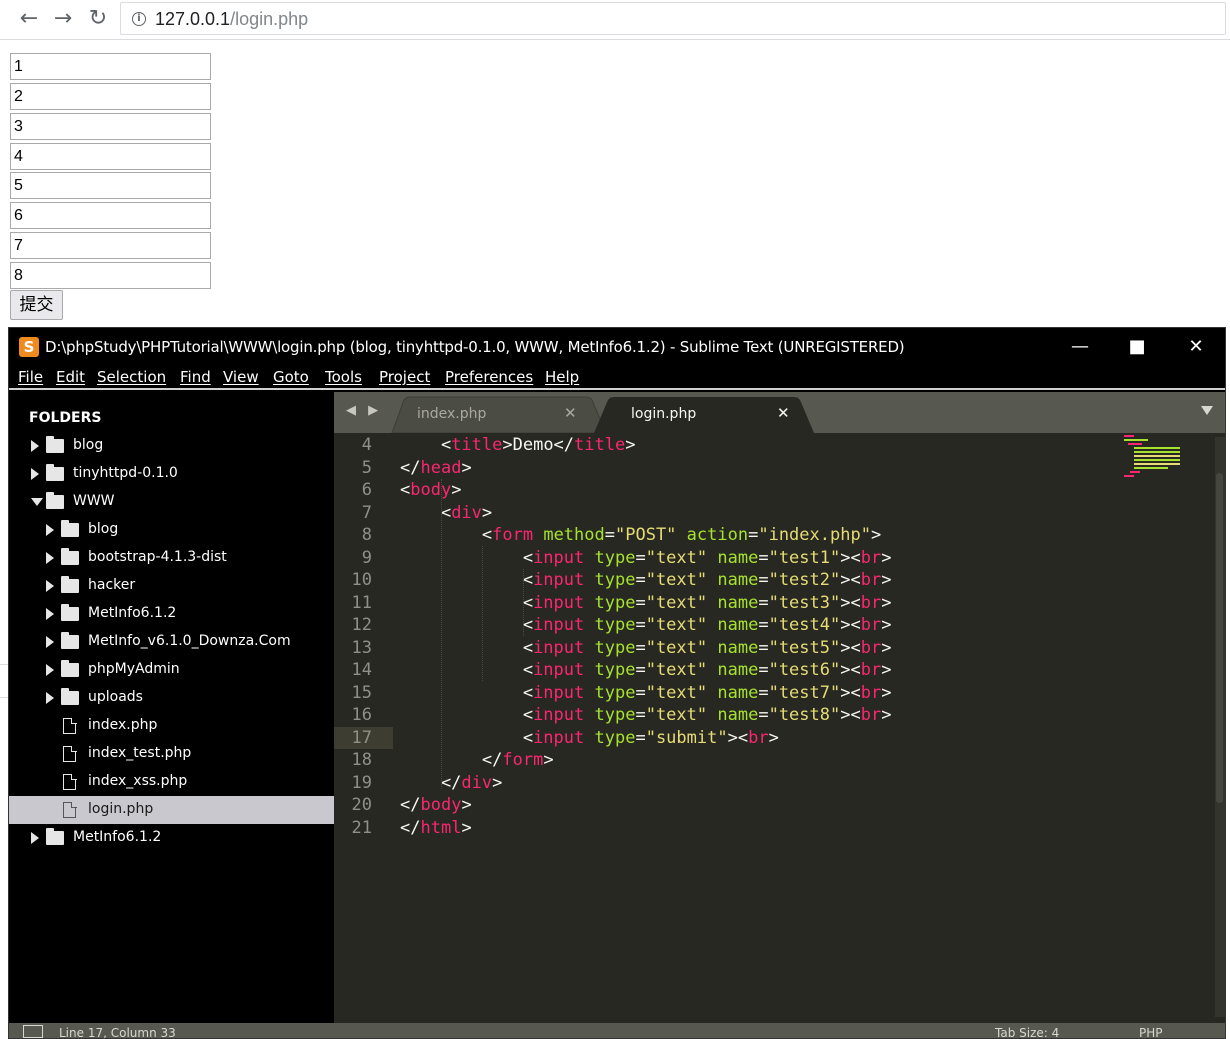 This screenshot has width=1230, height=1039. I want to click on forward-arrow-icon: →, so click(63, 19).